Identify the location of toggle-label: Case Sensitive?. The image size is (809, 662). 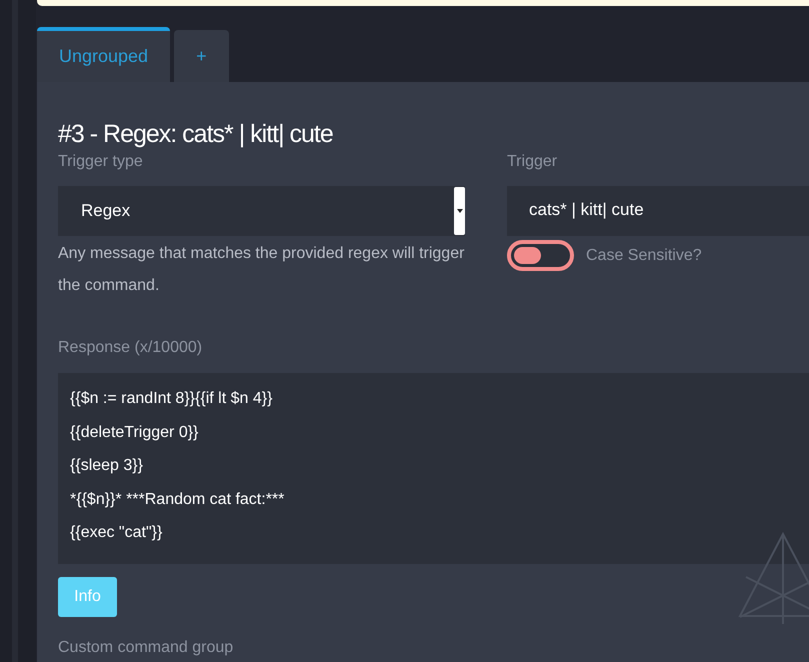
(644, 255).